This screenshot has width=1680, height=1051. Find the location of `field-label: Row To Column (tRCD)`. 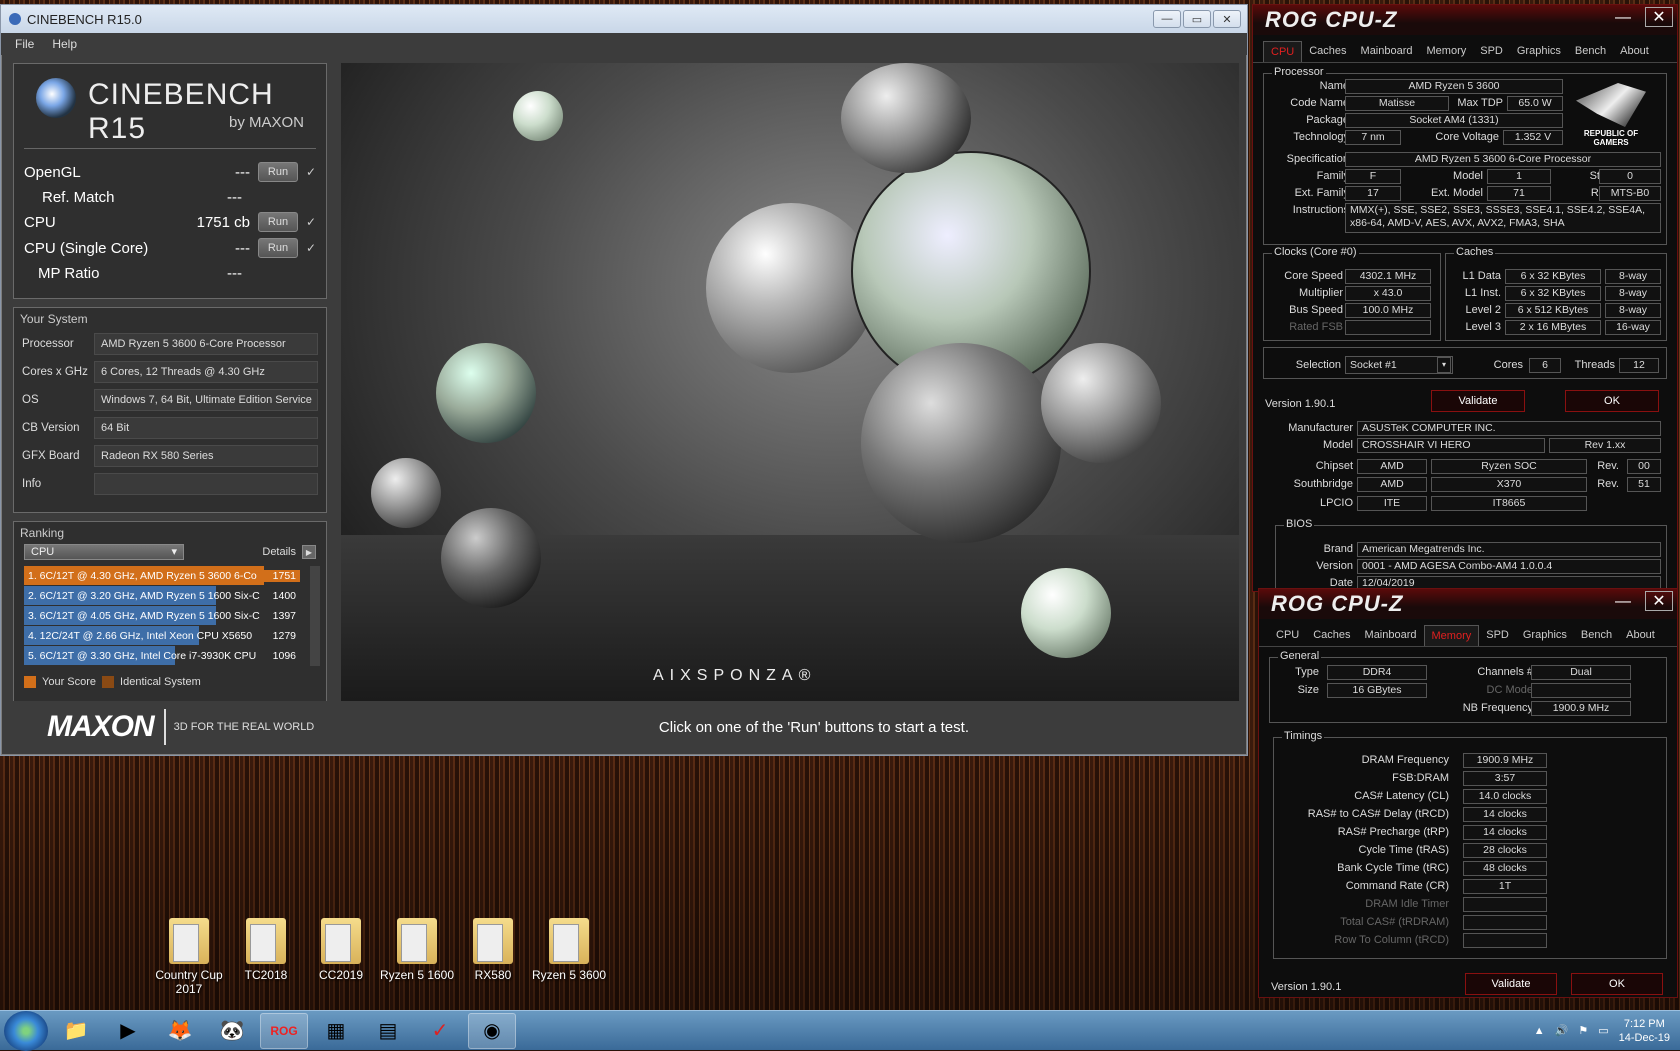

field-label: Row To Column (tRCD) is located at coordinates (1391, 940).